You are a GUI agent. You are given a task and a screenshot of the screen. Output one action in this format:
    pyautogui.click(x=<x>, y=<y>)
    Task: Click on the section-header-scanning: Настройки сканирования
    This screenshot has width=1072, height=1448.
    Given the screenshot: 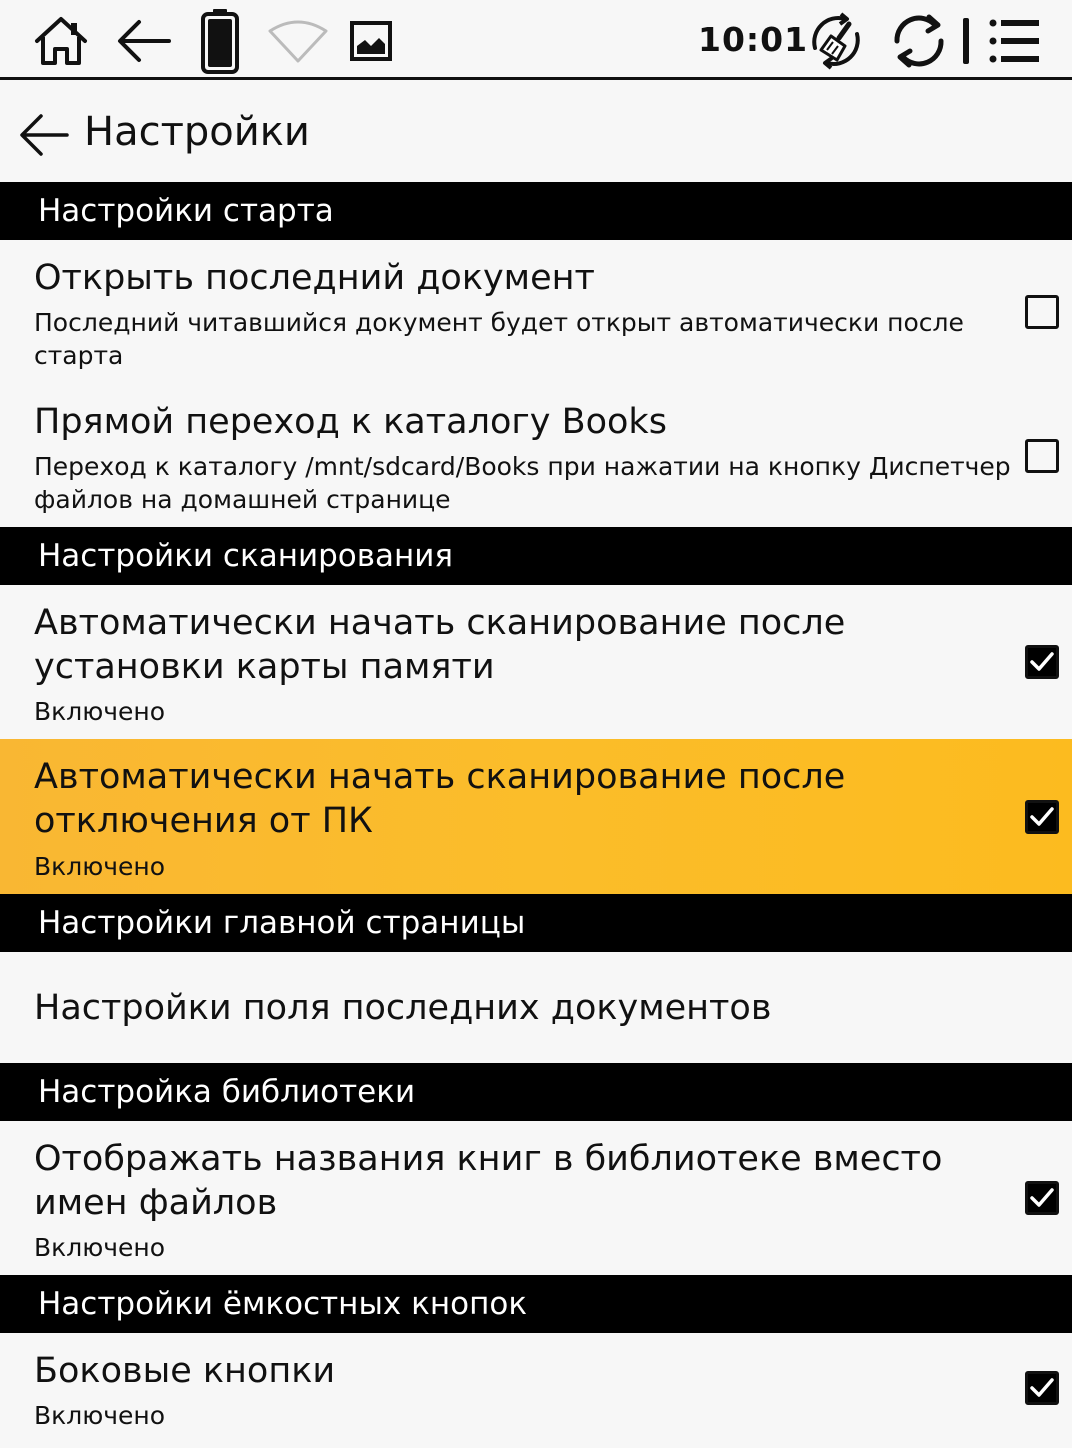 What is the action you would take?
    pyautogui.click(x=536, y=556)
    